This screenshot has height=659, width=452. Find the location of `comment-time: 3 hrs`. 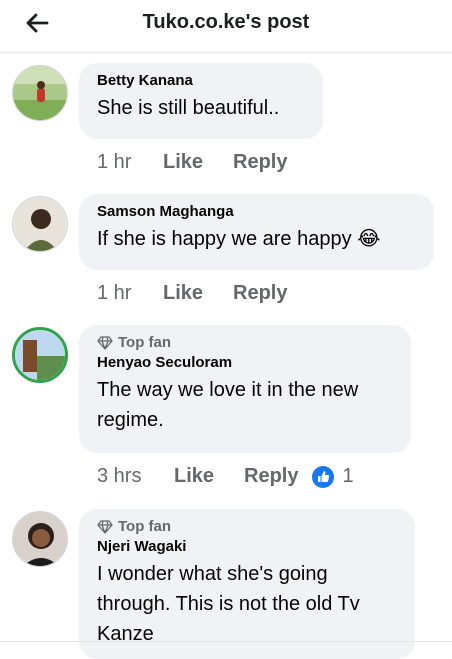

comment-time: 3 hrs is located at coordinates (119, 476).